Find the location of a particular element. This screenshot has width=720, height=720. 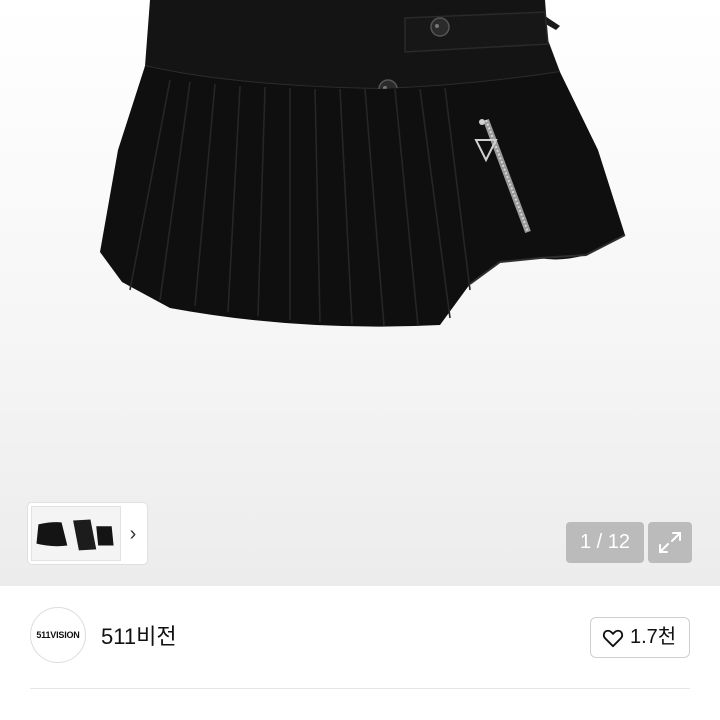

shop-name: 511비전 is located at coordinates (139, 637).